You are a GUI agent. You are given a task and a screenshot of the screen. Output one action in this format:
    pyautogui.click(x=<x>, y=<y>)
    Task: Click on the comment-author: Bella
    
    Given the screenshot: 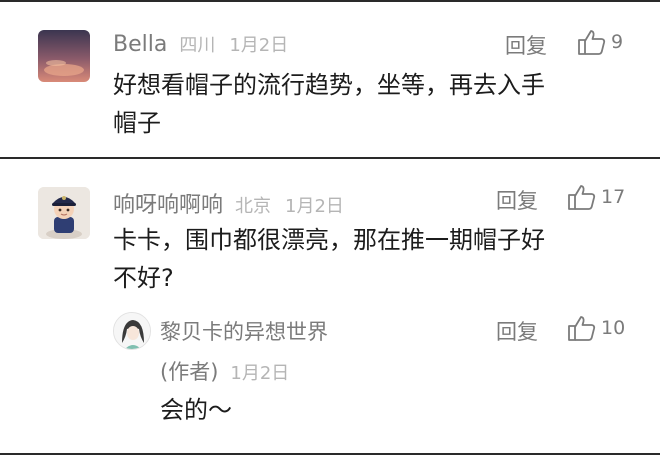 What is the action you would take?
    pyautogui.click(x=140, y=44)
    